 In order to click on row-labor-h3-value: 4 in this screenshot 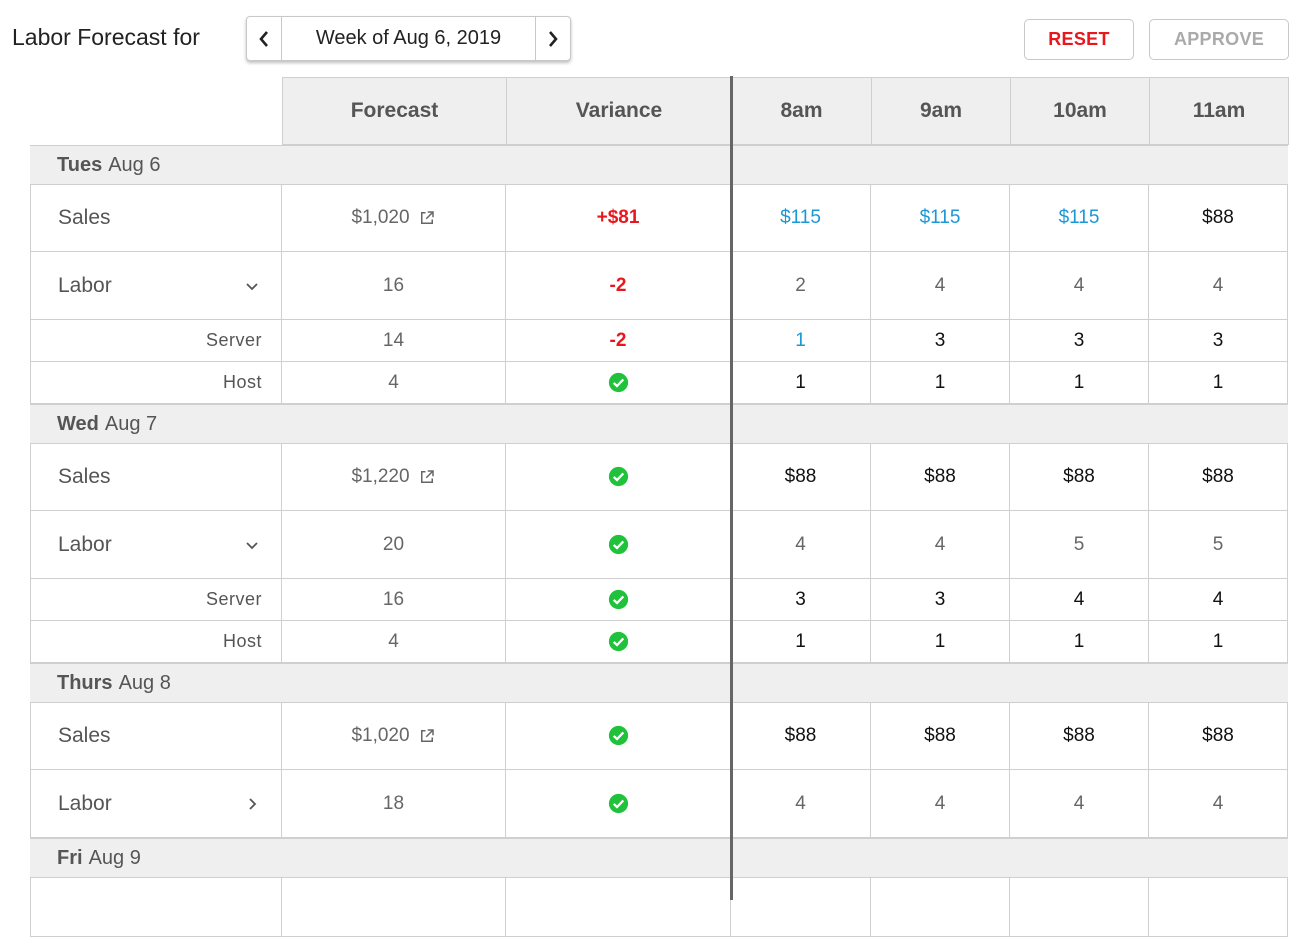, I will do `click(1218, 803)`.